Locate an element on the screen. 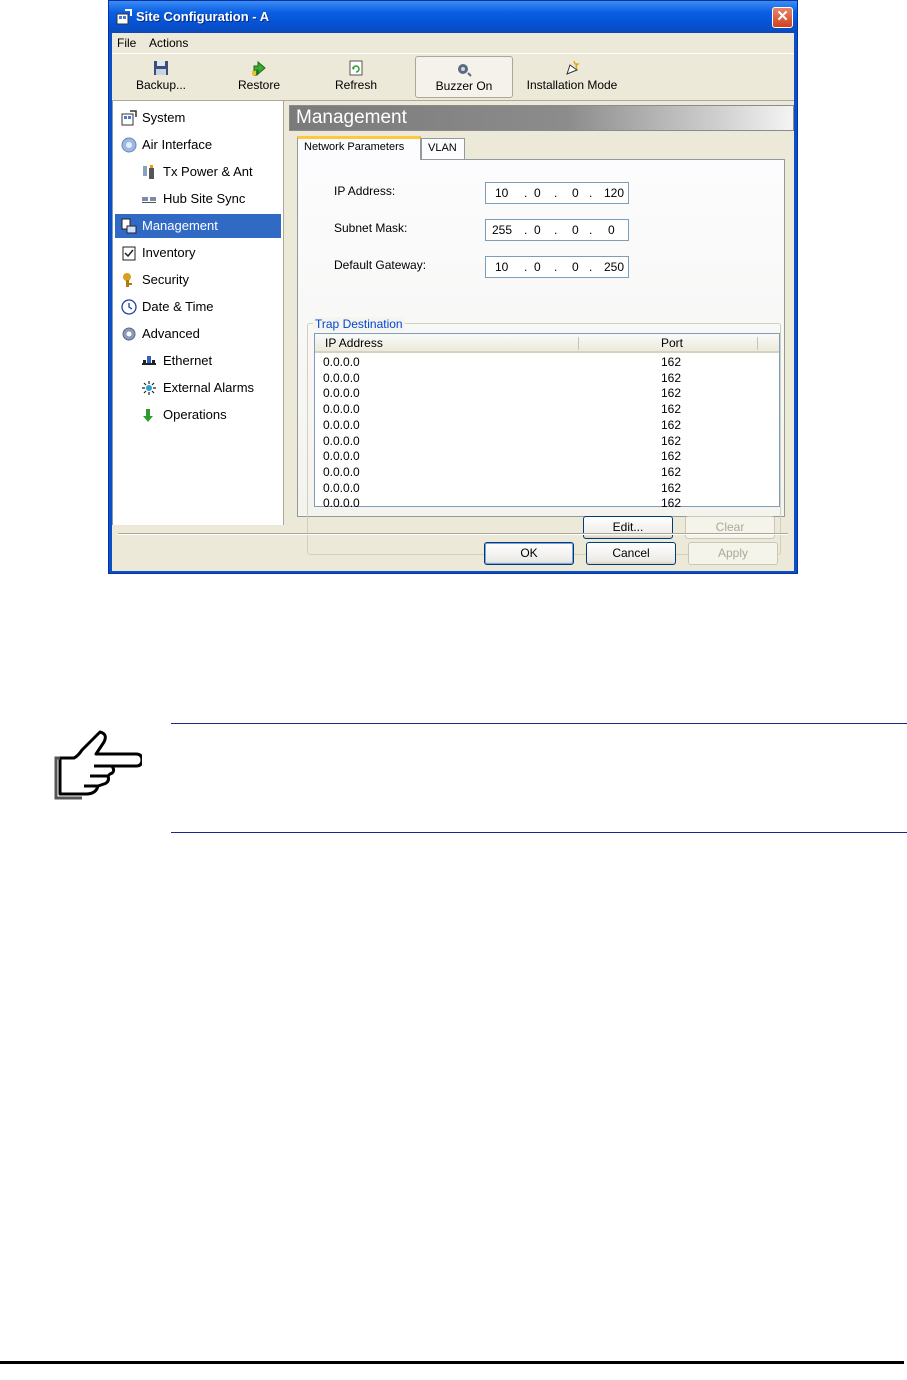  sidebar-item-air-interface: Air Interface is located at coordinates (198, 145).